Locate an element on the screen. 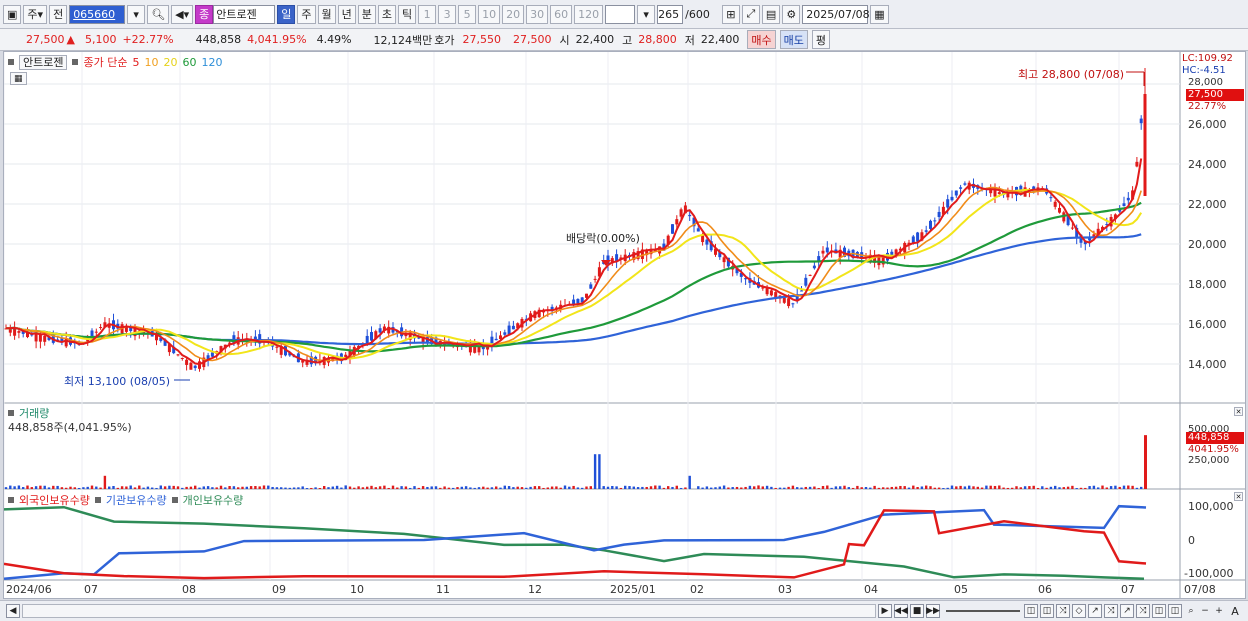 Image resolution: width=1248 pixels, height=621 pixels. speaker-icon: ◀▾ is located at coordinates (182, 14).